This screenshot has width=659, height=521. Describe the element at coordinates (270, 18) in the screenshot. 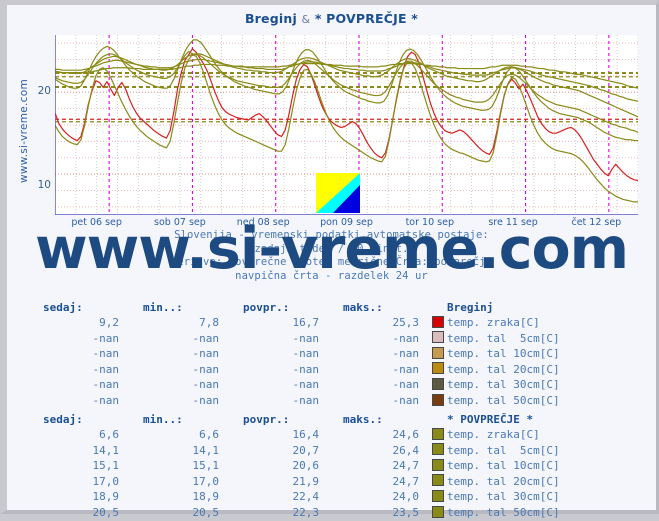

I see `title-station: Breginj` at that location.